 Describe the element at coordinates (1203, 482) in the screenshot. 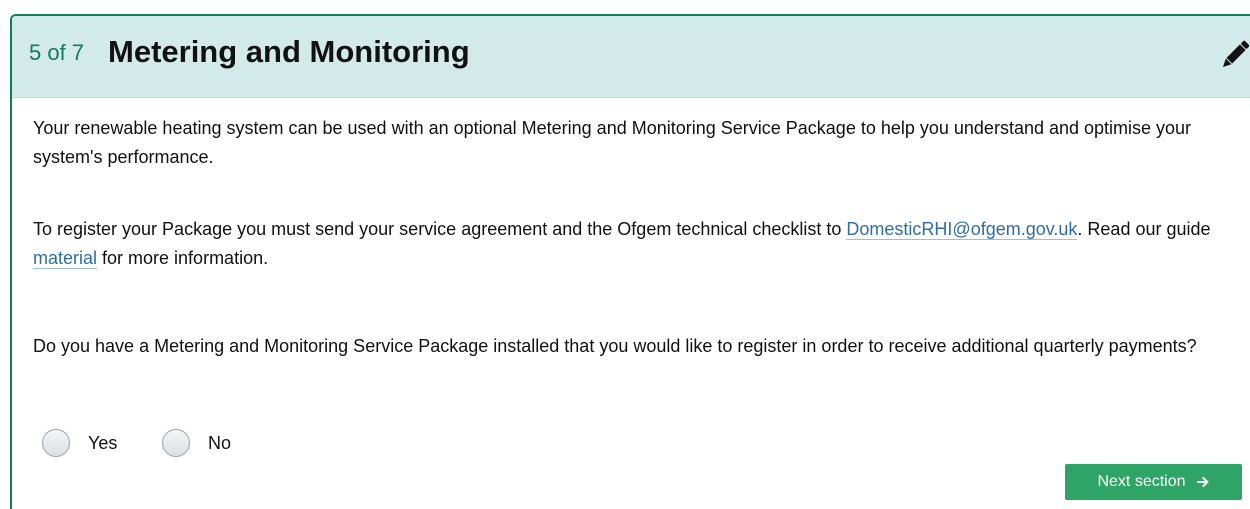

I see `arrow-right-icon` at that location.